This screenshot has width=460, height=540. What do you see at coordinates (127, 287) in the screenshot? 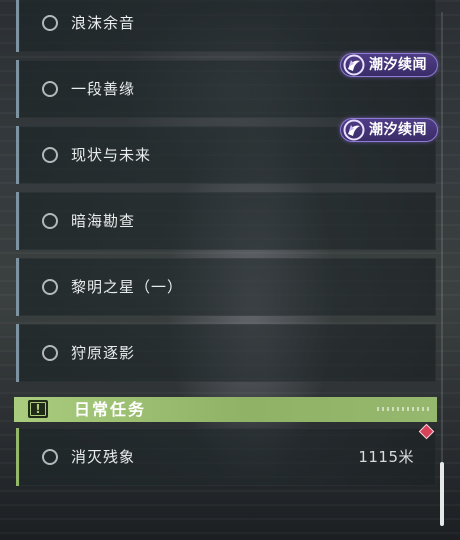
I see `quest-label: 黎明之星（一）` at bounding box center [127, 287].